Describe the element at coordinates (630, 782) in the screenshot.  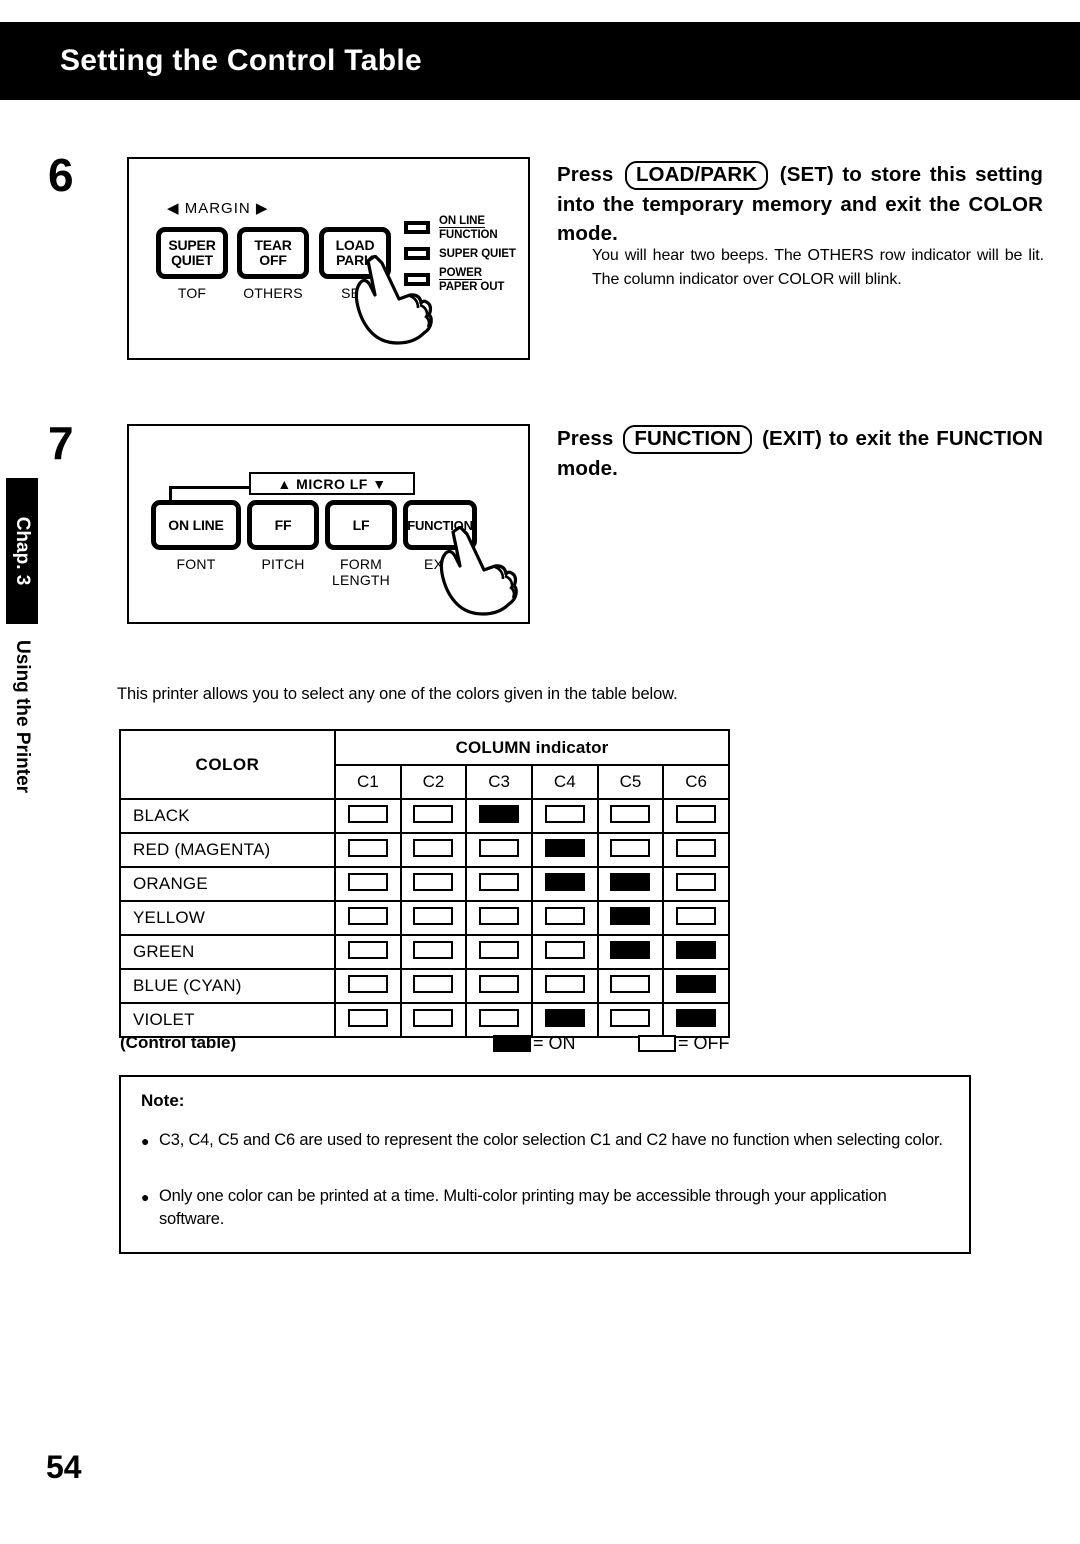
I see `table-header-c5: C5` at that location.